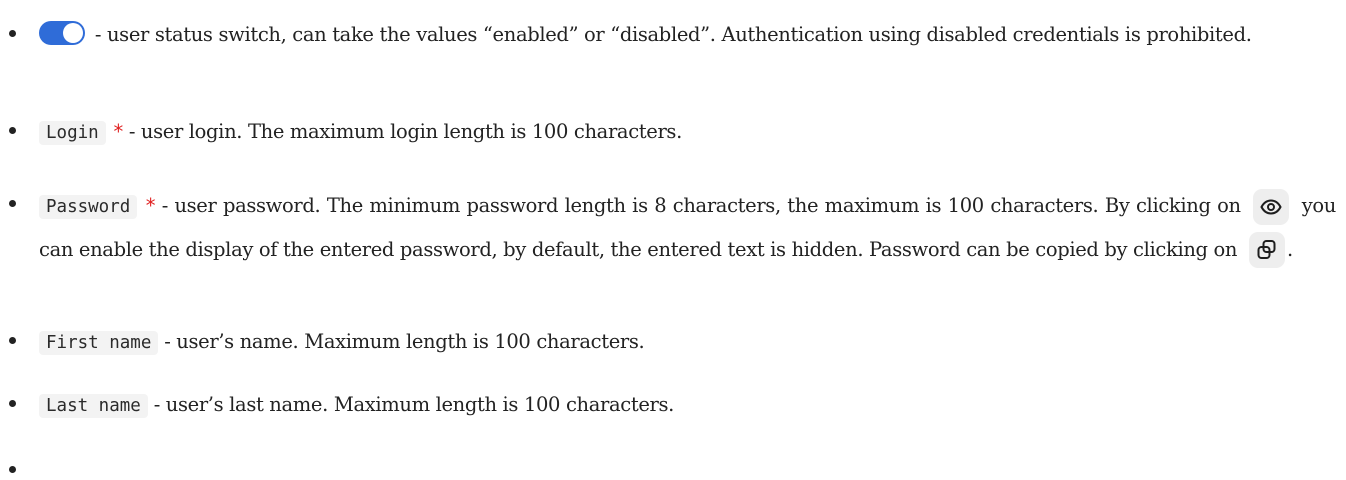  Describe the element at coordinates (1289, 249) in the screenshot. I see `password-description-part3: .` at that location.